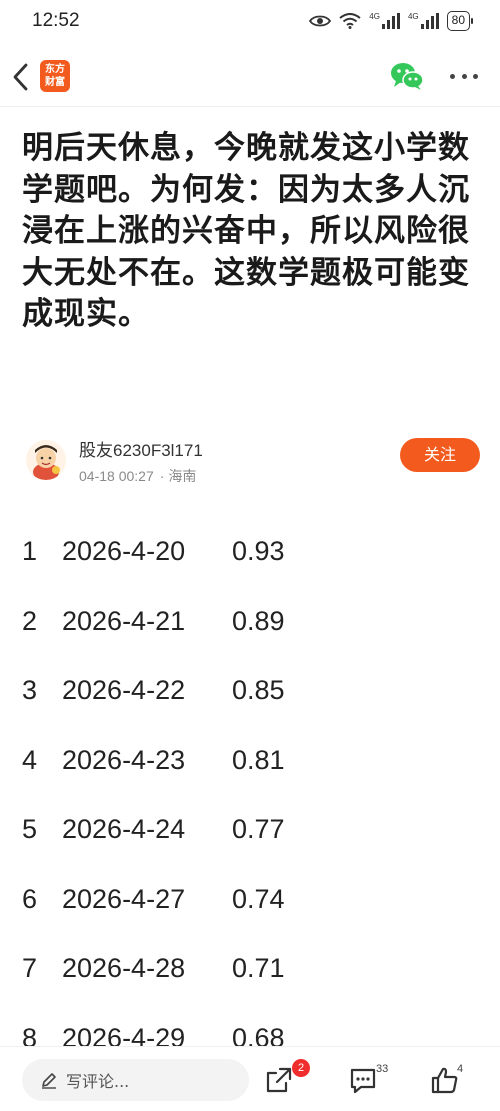  I want to click on eye-icon, so click(320, 21).